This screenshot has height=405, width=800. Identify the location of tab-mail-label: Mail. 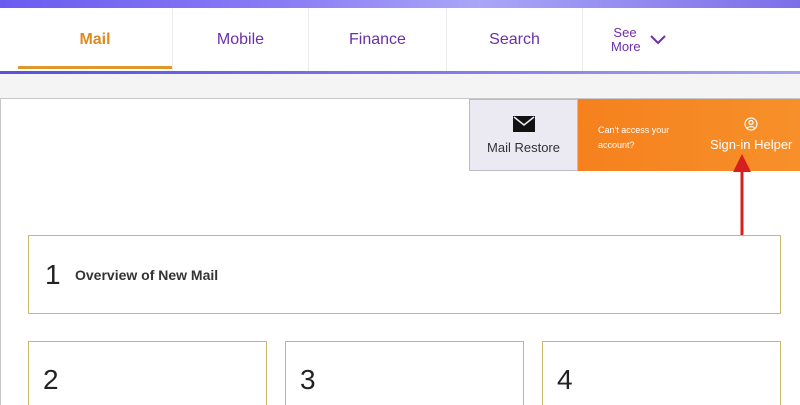
(95, 39).